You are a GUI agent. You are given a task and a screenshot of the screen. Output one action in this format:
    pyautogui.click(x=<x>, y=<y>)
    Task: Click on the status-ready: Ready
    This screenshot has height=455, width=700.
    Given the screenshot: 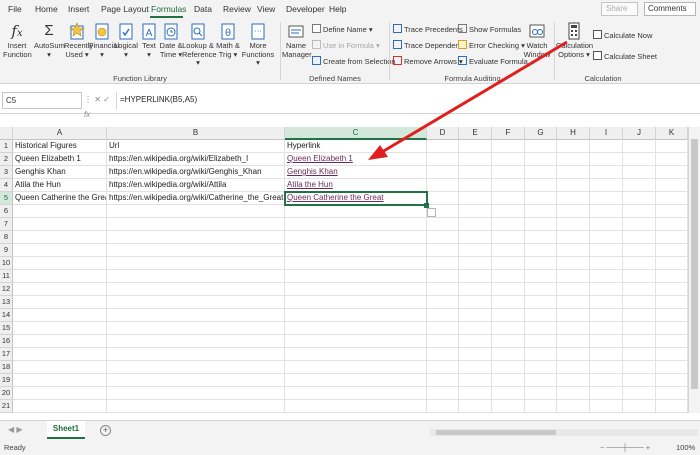 What is the action you would take?
    pyautogui.click(x=15, y=447)
    